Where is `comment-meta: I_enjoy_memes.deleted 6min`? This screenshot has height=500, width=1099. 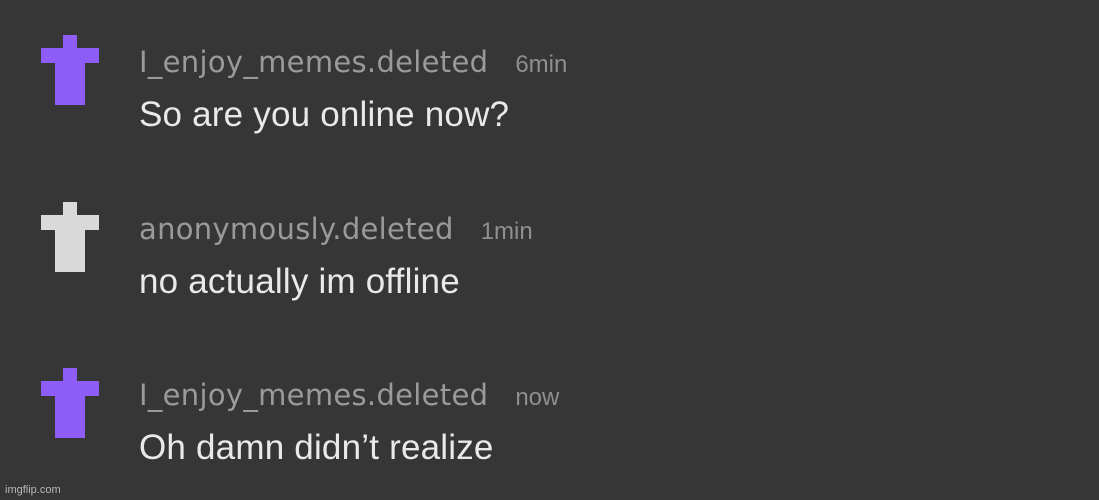
comment-meta: I_enjoy_memes.deleted 6min is located at coordinates (353, 63).